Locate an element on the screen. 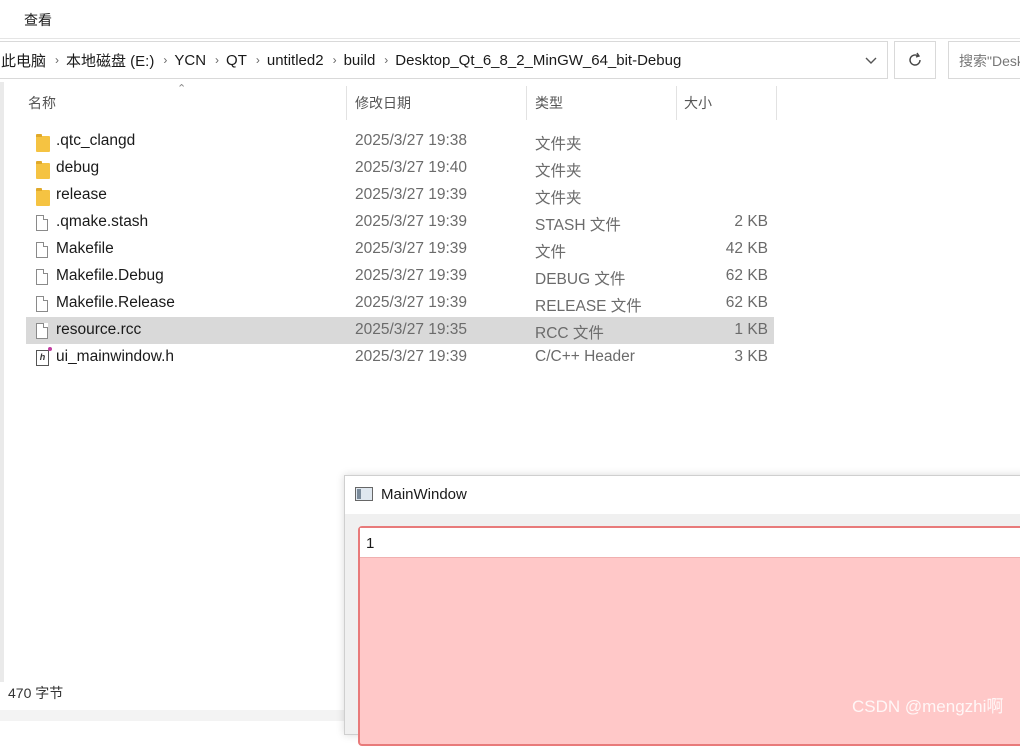 The image size is (1020, 746). file-type: C/C++ Header is located at coordinates (585, 356).